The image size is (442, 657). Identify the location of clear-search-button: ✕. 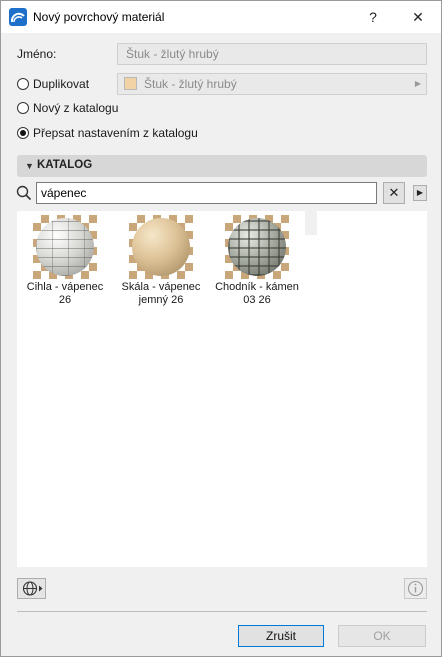
(394, 193).